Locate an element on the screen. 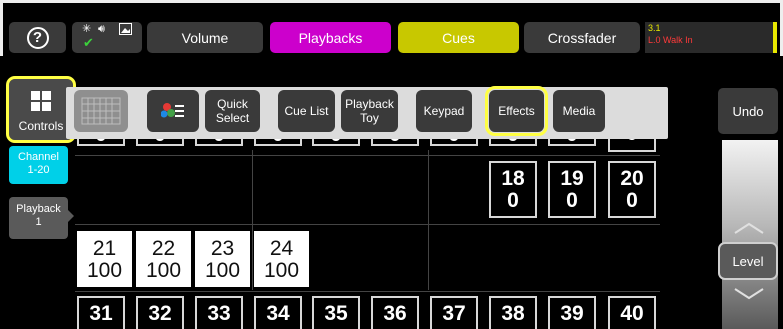  channel-number: 37 is located at coordinates (454, 313).